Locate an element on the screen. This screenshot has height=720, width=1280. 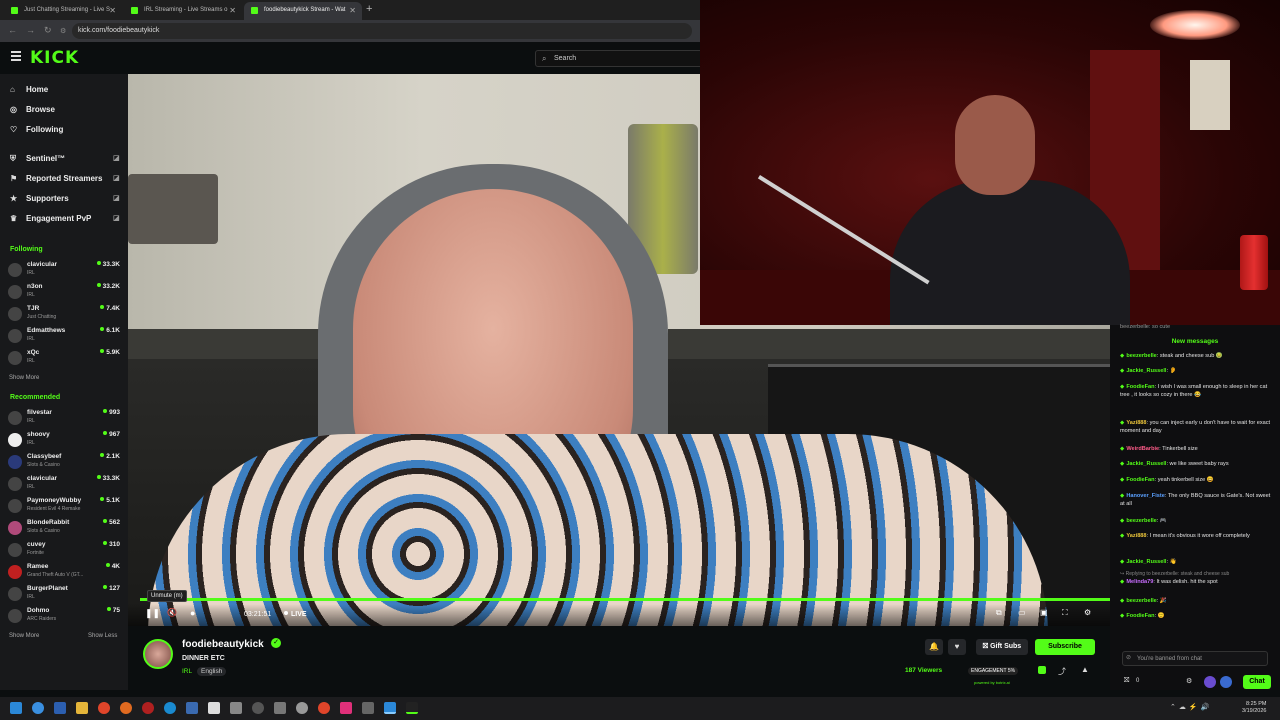
chat-username: WeirdBarbie is located at coordinates (1142, 449).